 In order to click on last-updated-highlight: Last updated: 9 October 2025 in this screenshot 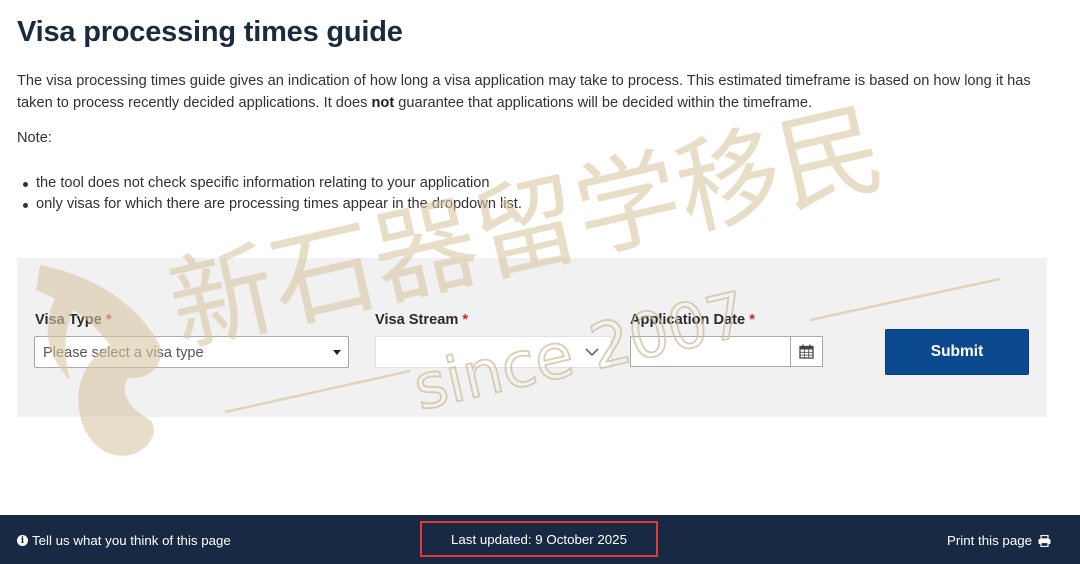, I will do `click(539, 539)`.